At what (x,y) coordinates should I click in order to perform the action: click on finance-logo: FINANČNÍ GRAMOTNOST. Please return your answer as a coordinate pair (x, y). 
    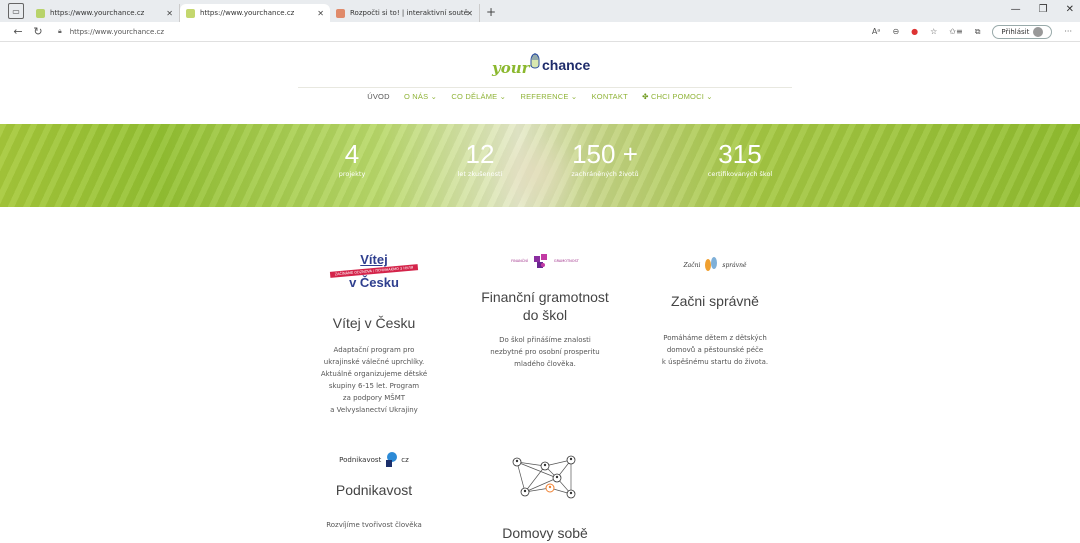
    Looking at the image, I should click on (545, 261).